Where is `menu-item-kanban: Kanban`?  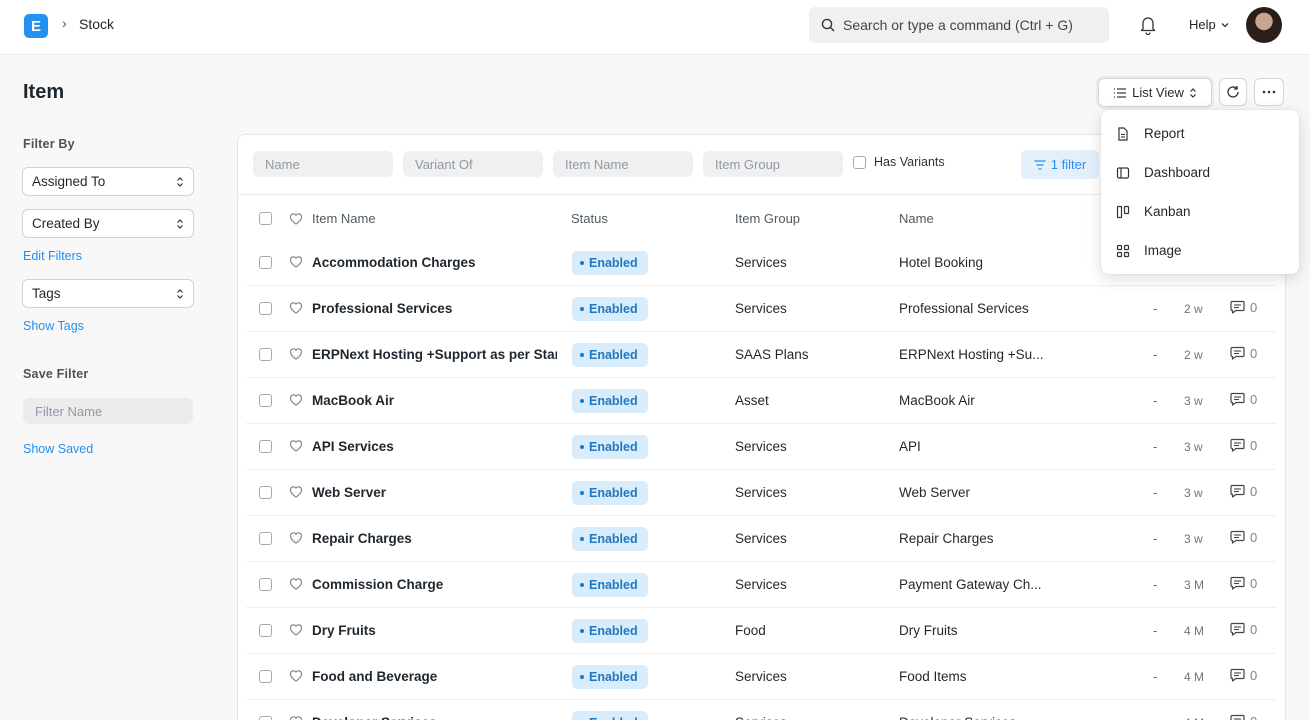
menu-item-kanban: Kanban is located at coordinates (1200, 211).